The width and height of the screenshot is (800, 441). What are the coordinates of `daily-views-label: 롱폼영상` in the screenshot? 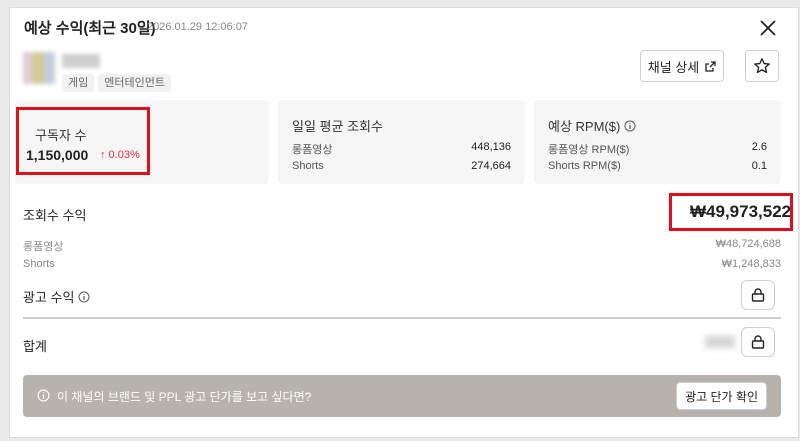 It's located at (312, 150).